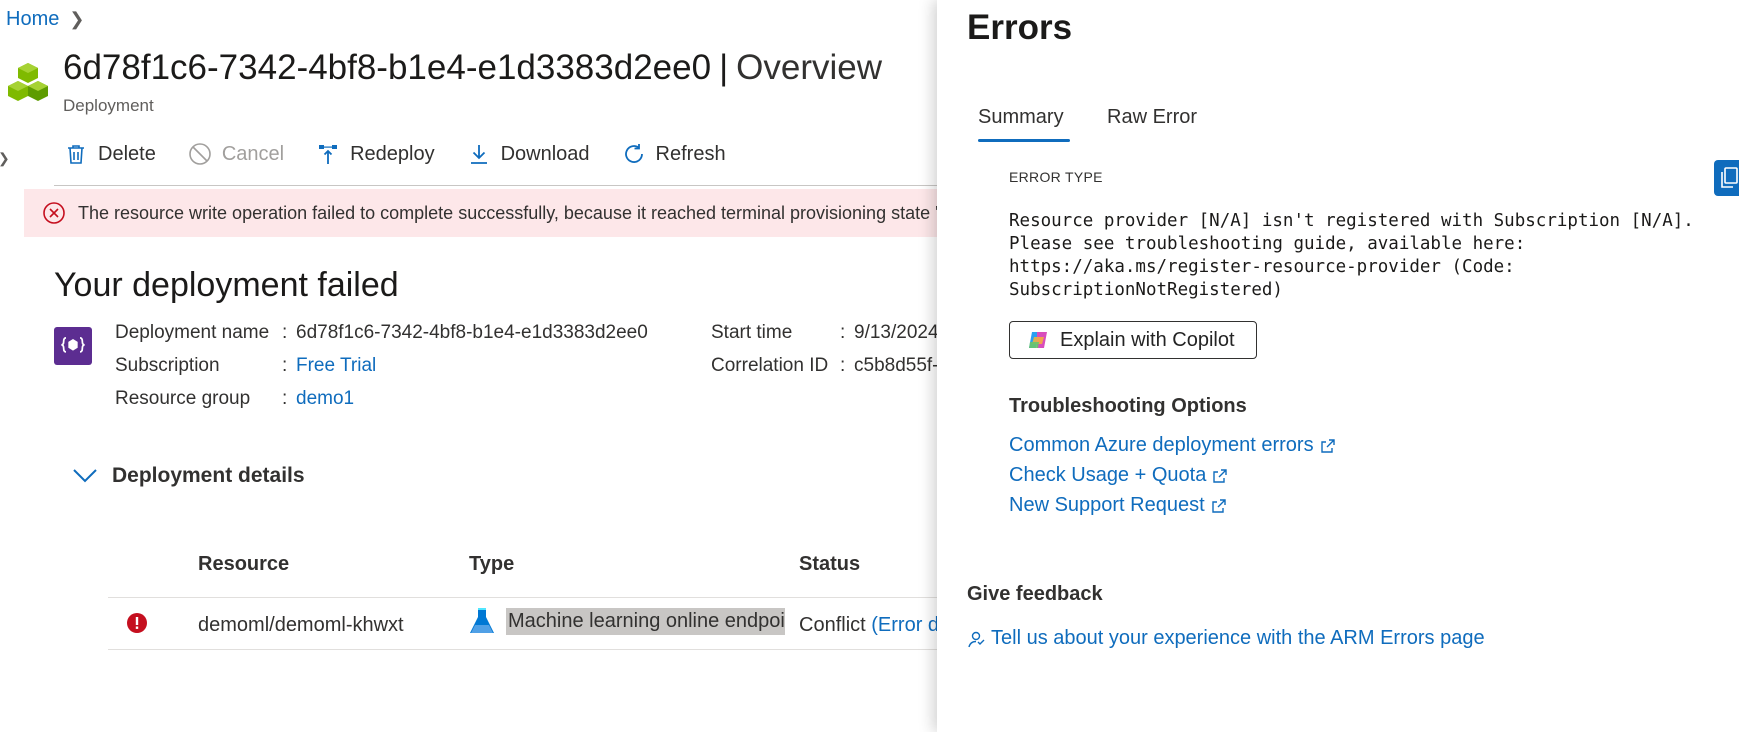 This screenshot has width=1739, height=732. Describe the element at coordinates (192, 332) in the screenshot. I see `deployment-name-label: Deployment name` at that location.